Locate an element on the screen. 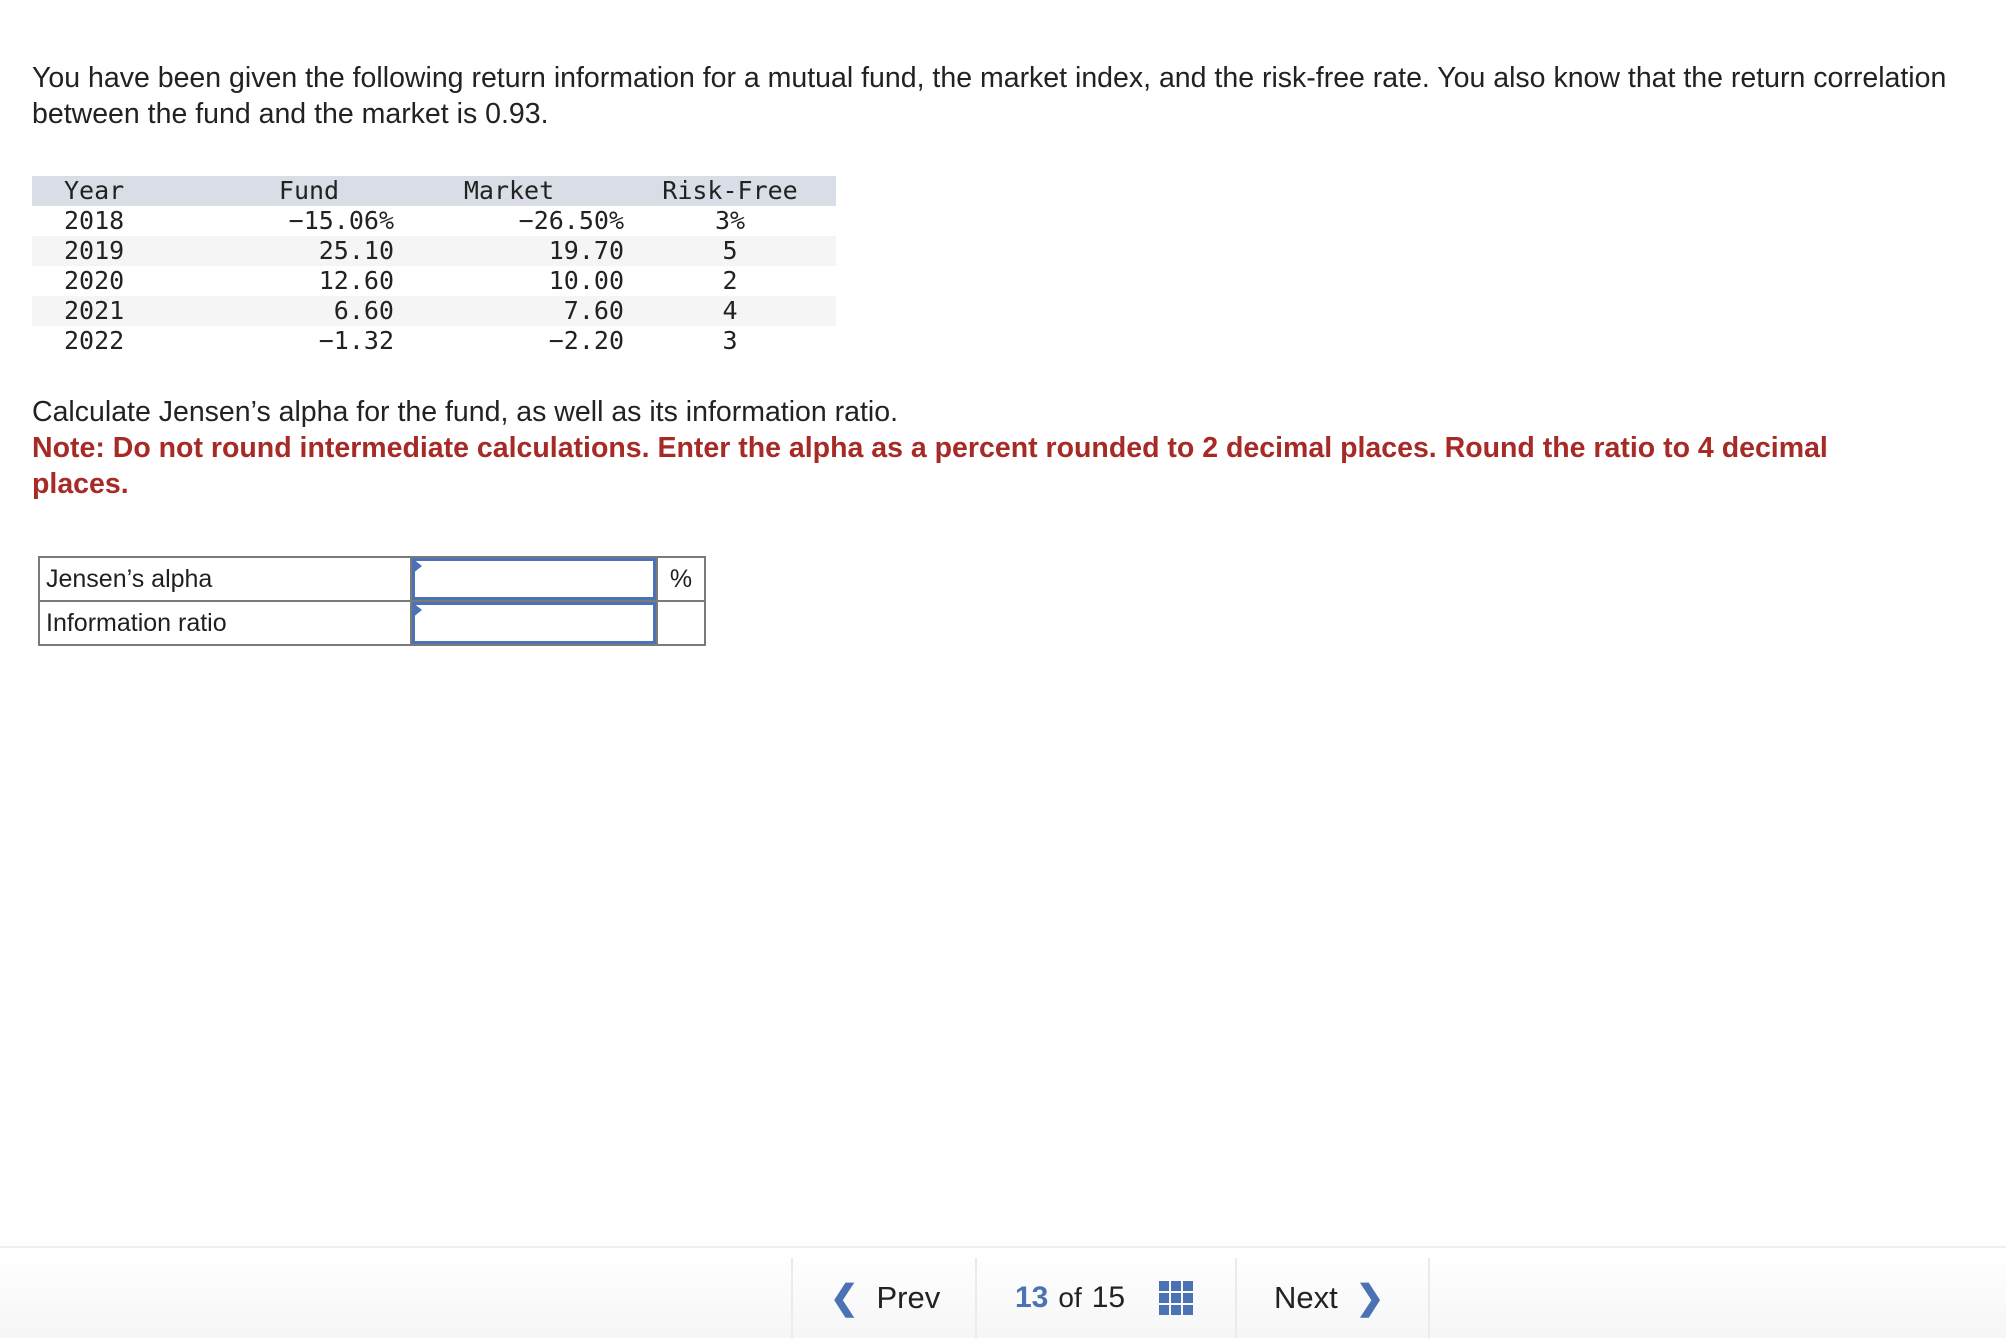  cell-year: 2022 is located at coordinates (94, 340).